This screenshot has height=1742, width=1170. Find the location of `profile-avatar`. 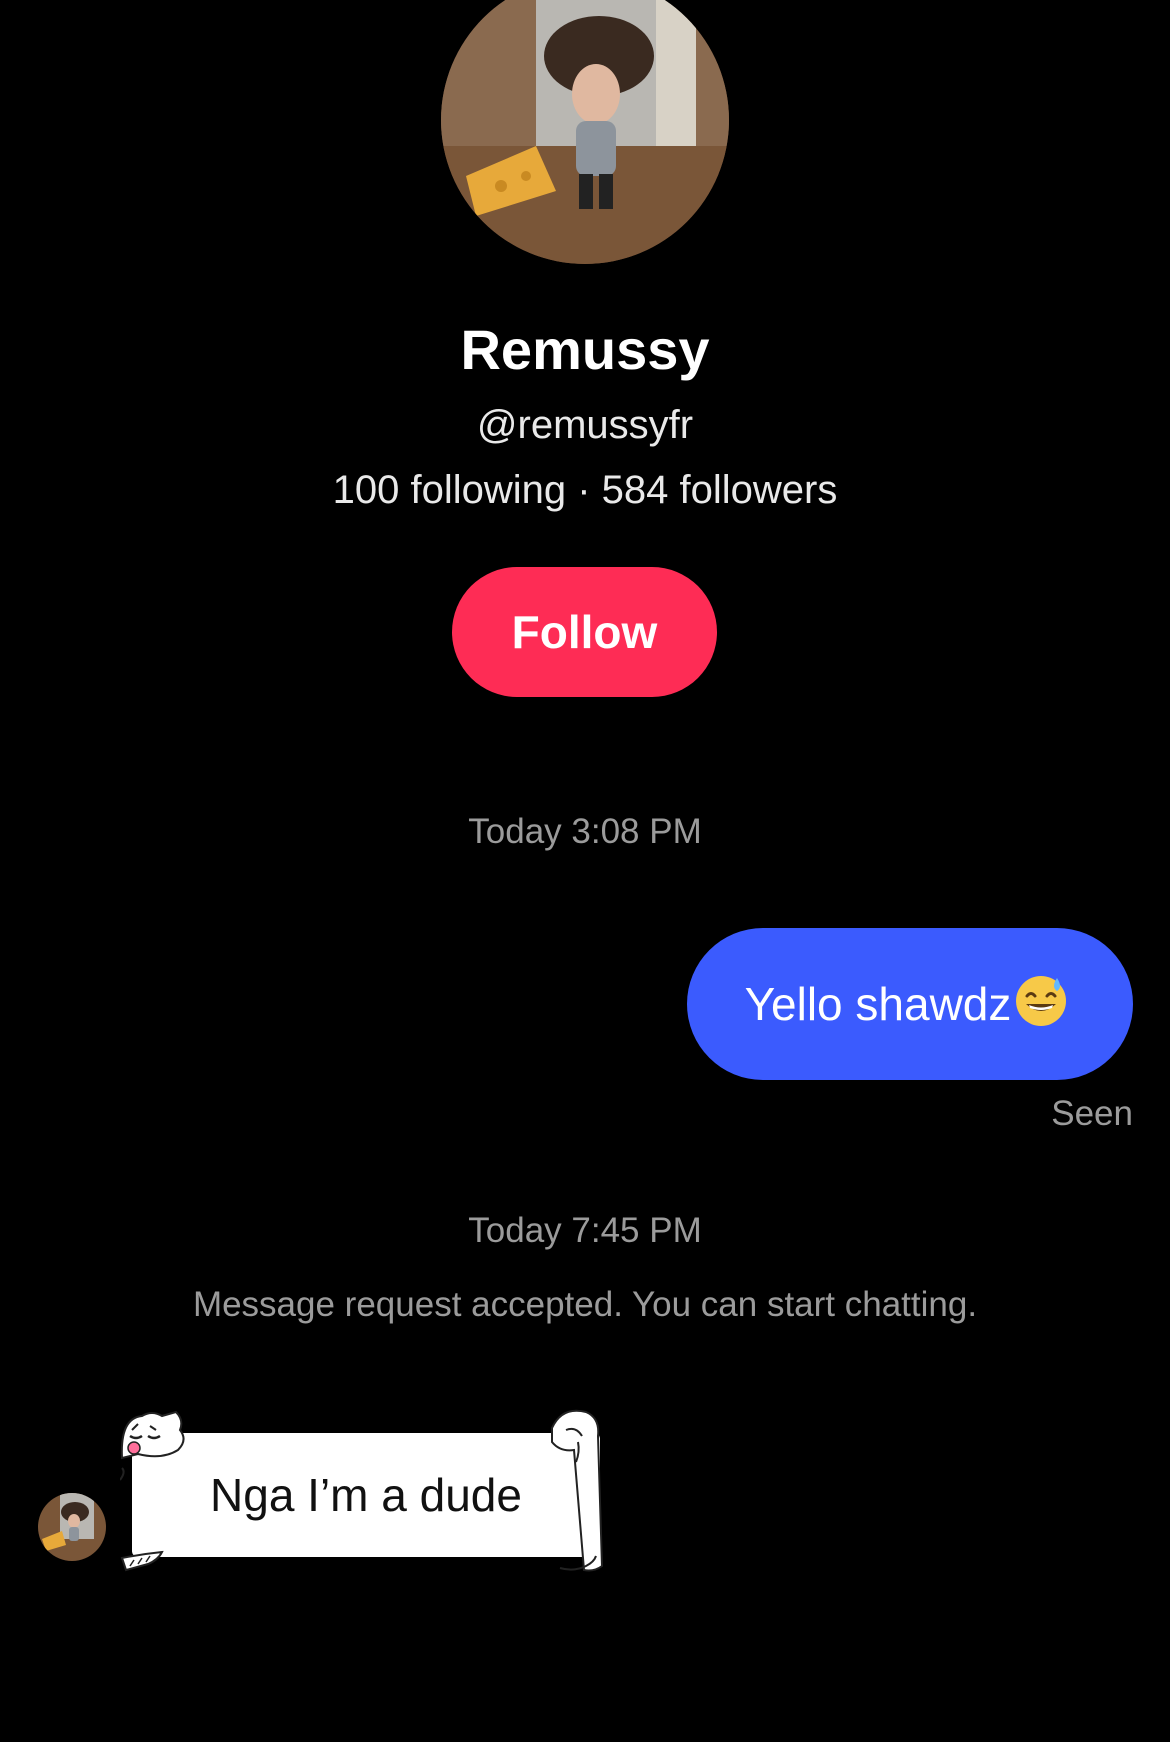

profile-avatar is located at coordinates (585, 132).